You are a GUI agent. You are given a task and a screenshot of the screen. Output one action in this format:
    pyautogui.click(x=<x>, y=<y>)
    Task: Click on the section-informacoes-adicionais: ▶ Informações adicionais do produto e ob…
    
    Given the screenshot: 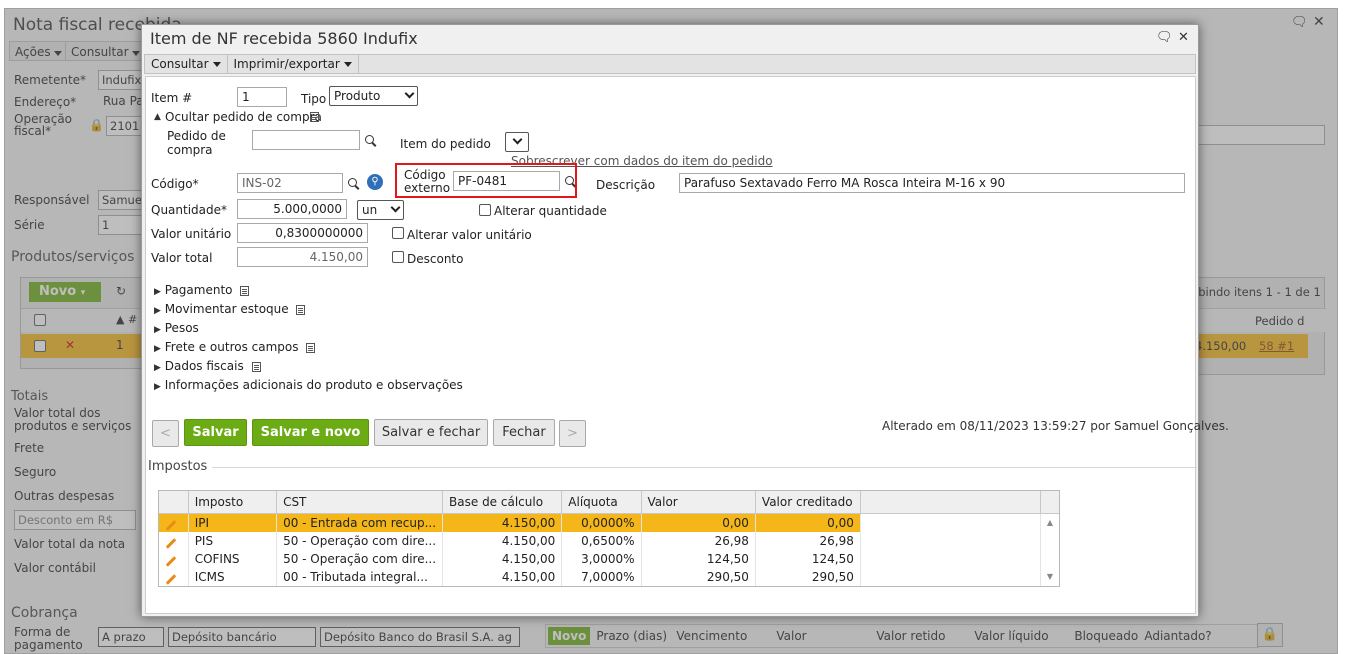 What is the action you would take?
    pyautogui.click(x=308, y=385)
    